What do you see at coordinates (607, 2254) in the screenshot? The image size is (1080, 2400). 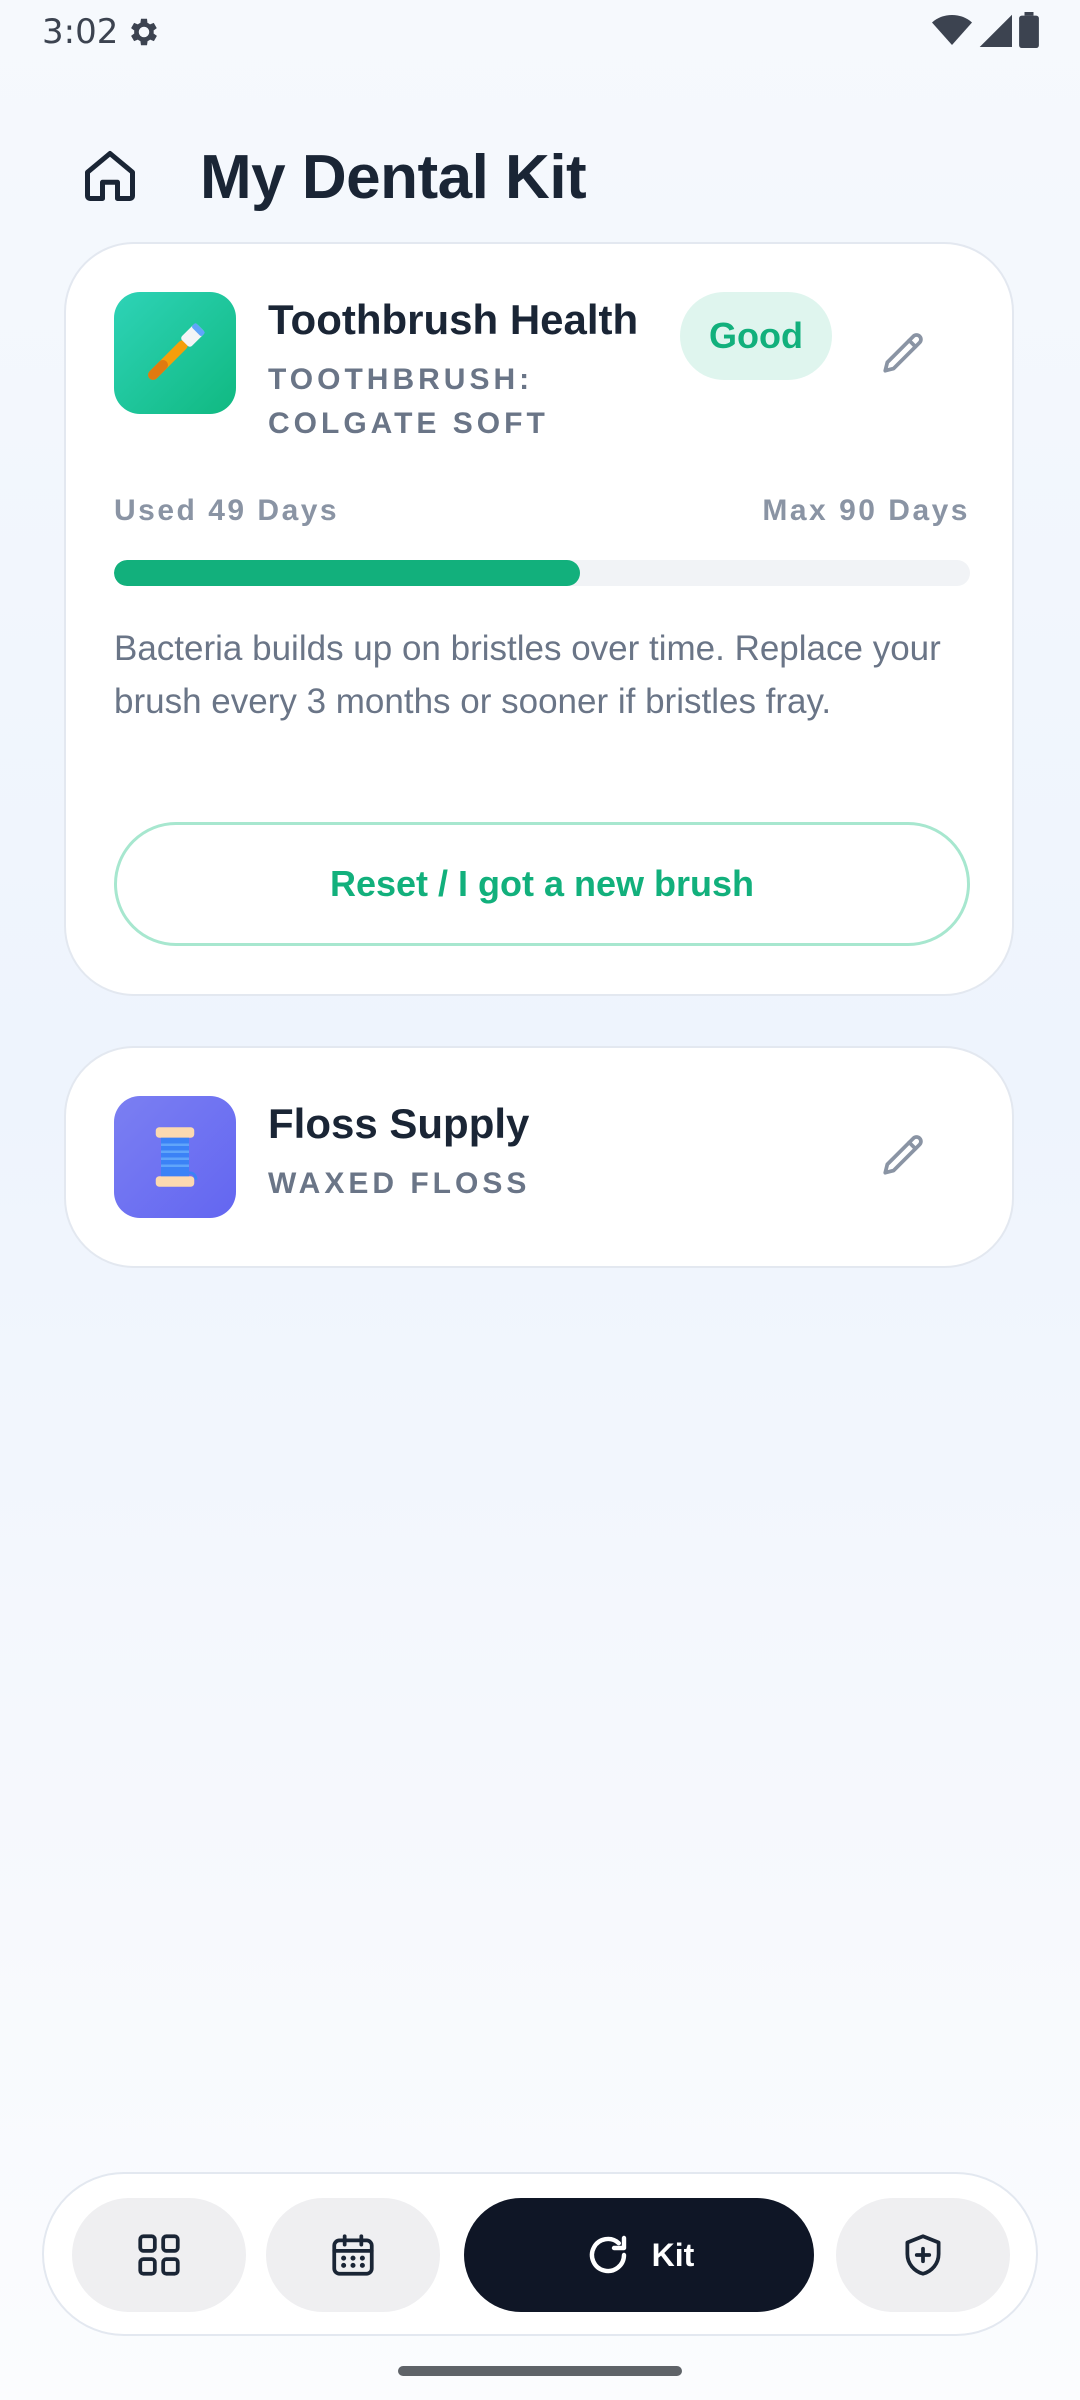 I see `refresh-icon` at bounding box center [607, 2254].